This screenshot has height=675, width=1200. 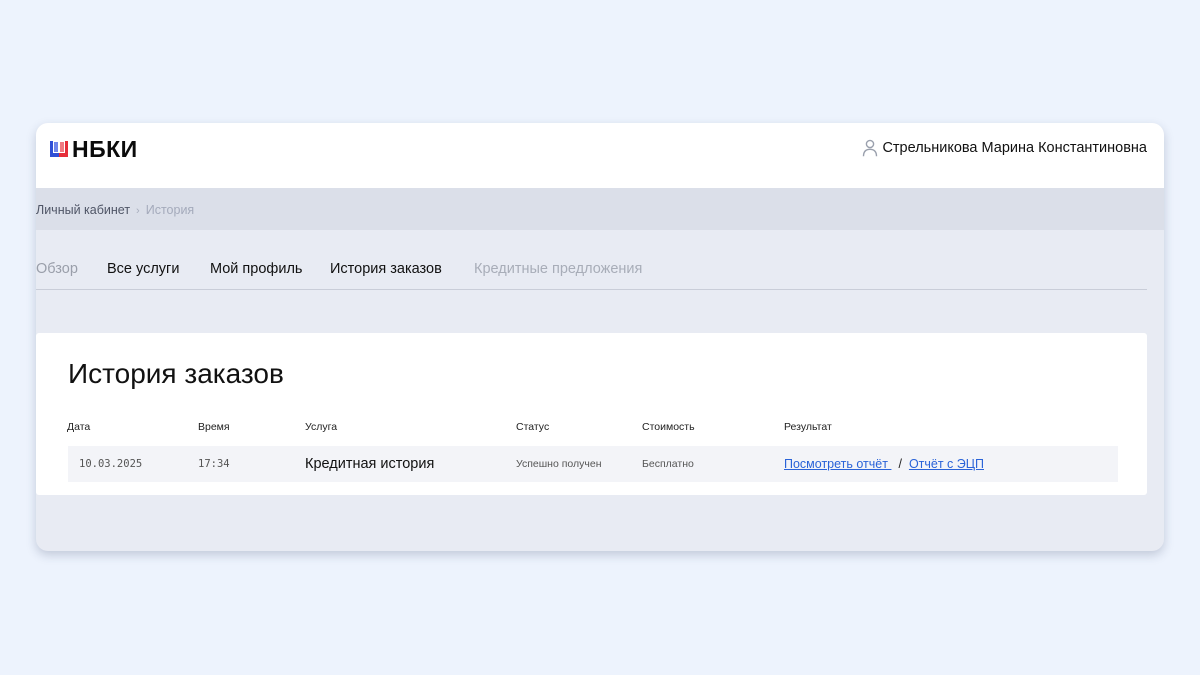 What do you see at coordinates (837, 464) in the screenshot?
I see `view-report-link: Посмотреть отчёт` at bounding box center [837, 464].